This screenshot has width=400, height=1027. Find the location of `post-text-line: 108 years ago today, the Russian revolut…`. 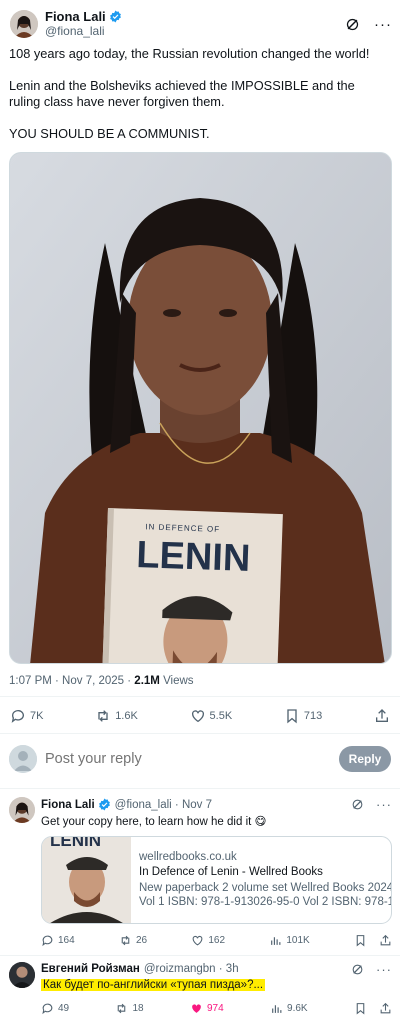

post-text-line: 108 years ago today, the Russian revolut… is located at coordinates (189, 53).